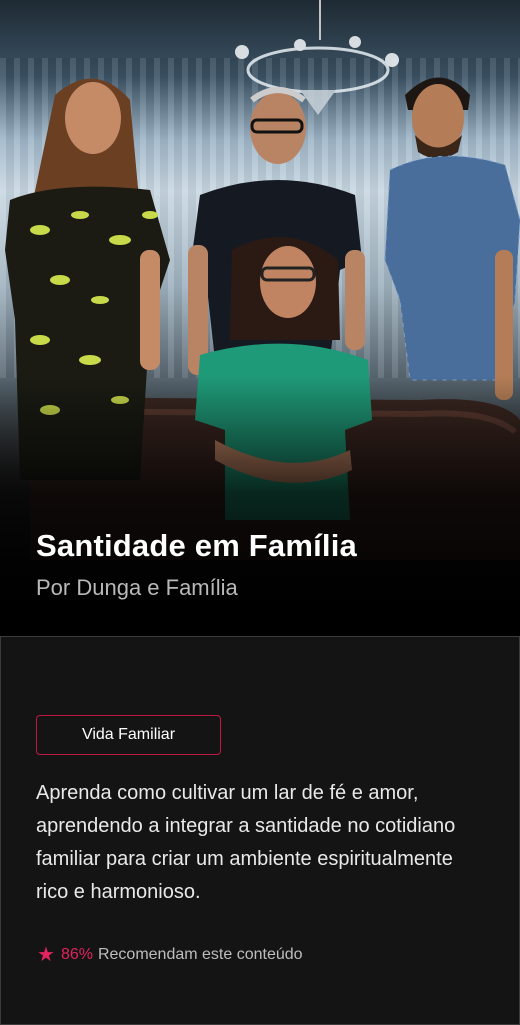 The width and height of the screenshot is (520, 1025). What do you see at coordinates (76, 954) in the screenshot?
I see `rating-percent: 86%` at bounding box center [76, 954].